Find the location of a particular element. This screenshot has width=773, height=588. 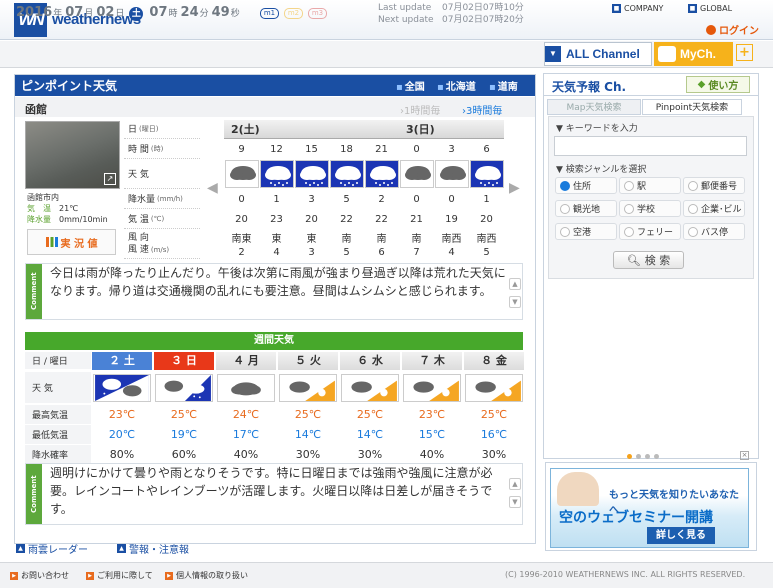

chart-icon is located at coordinates (51, 242).